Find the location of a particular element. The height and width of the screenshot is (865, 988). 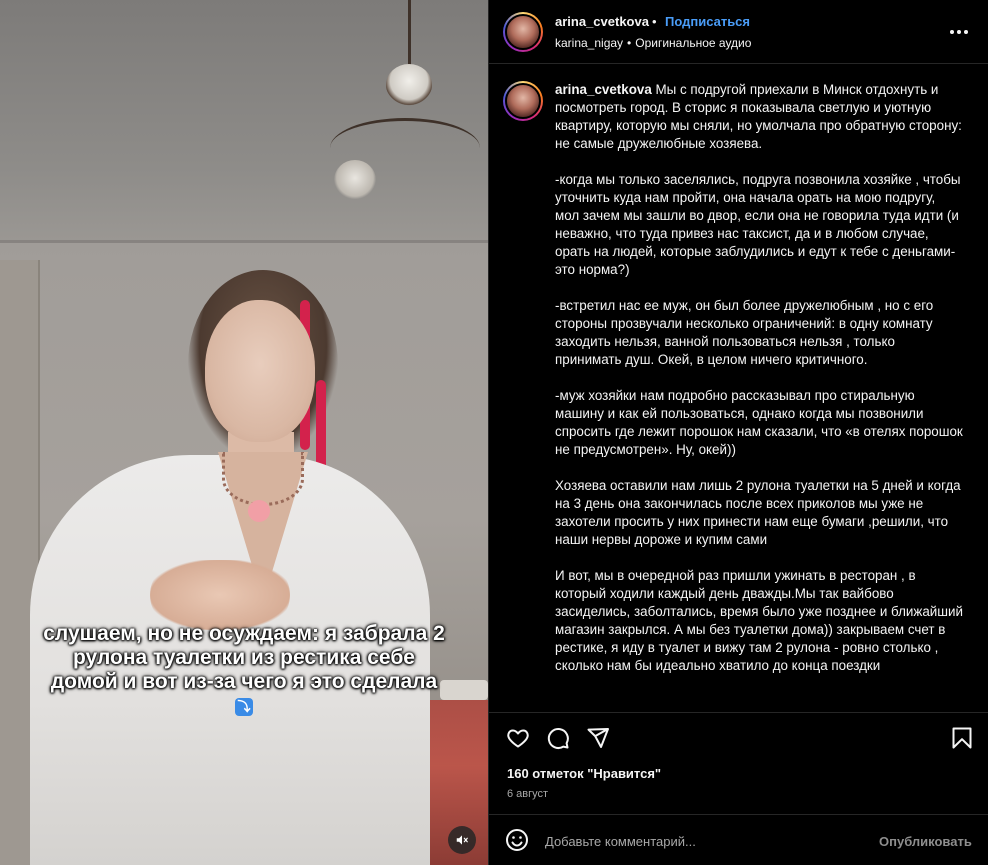

mute-button is located at coordinates (462, 840).